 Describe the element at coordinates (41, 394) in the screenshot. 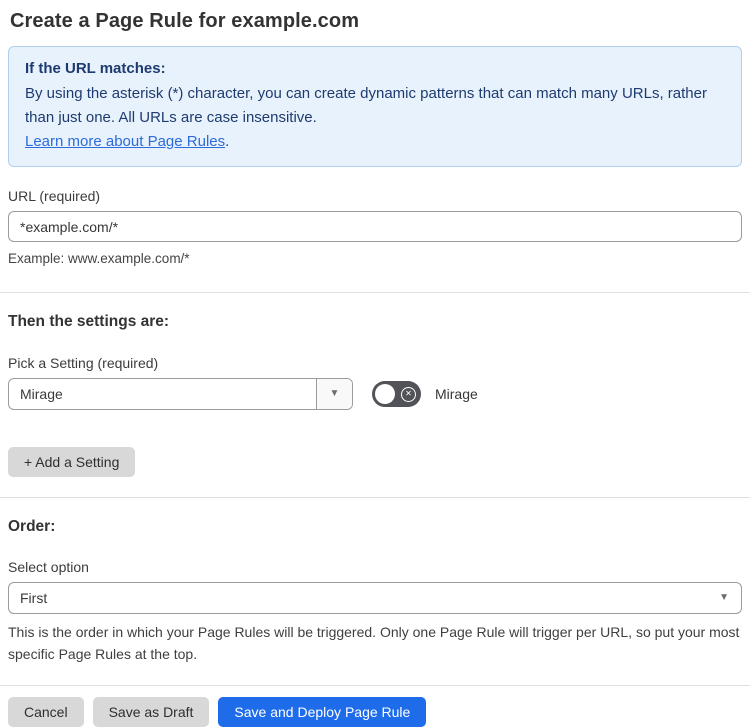

I see `setting-dropdown-value: Mirage` at that location.